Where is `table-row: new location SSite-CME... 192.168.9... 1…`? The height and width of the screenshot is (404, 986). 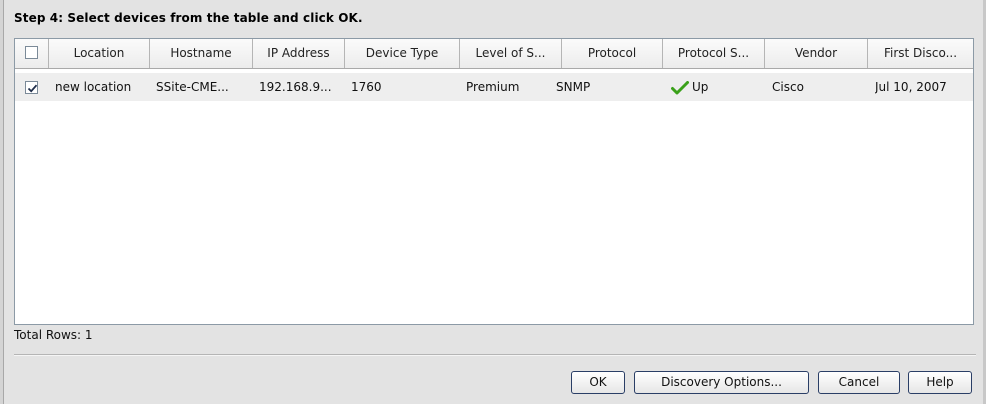 table-row: new location SSite-CME... 192.168.9... 1… is located at coordinates (494, 87).